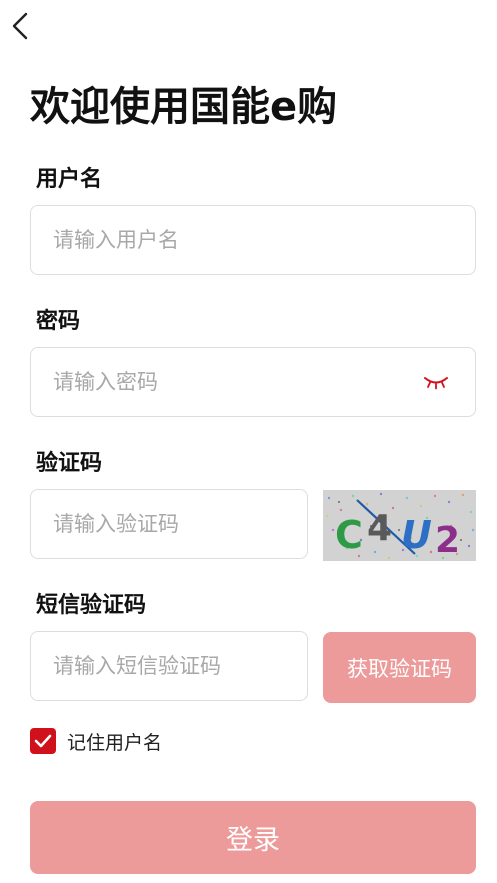 This screenshot has width=497, height=883. I want to click on password-input, so click(253, 382).